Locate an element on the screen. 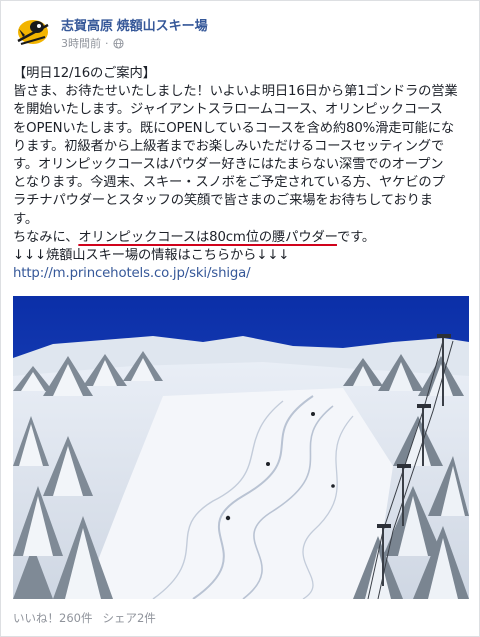  post-line: をOPENいたします。既にOPENしているコースを含め約80%滑走可能にな is located at coordinates (233, 128).